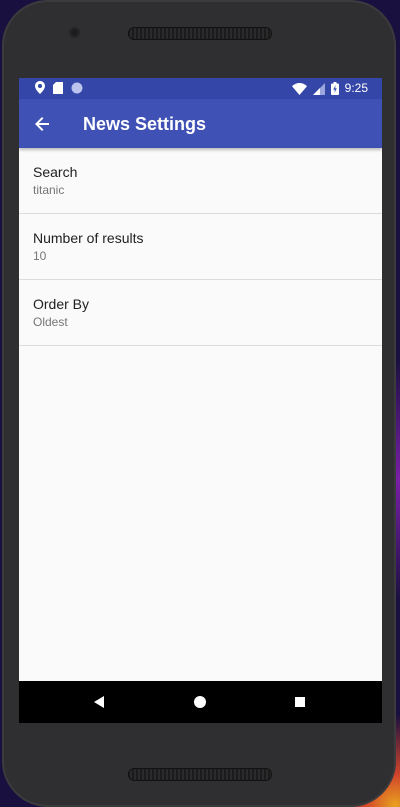 The image size is (400, 807). I want to click on sd-card-icon, so click(58, 87).